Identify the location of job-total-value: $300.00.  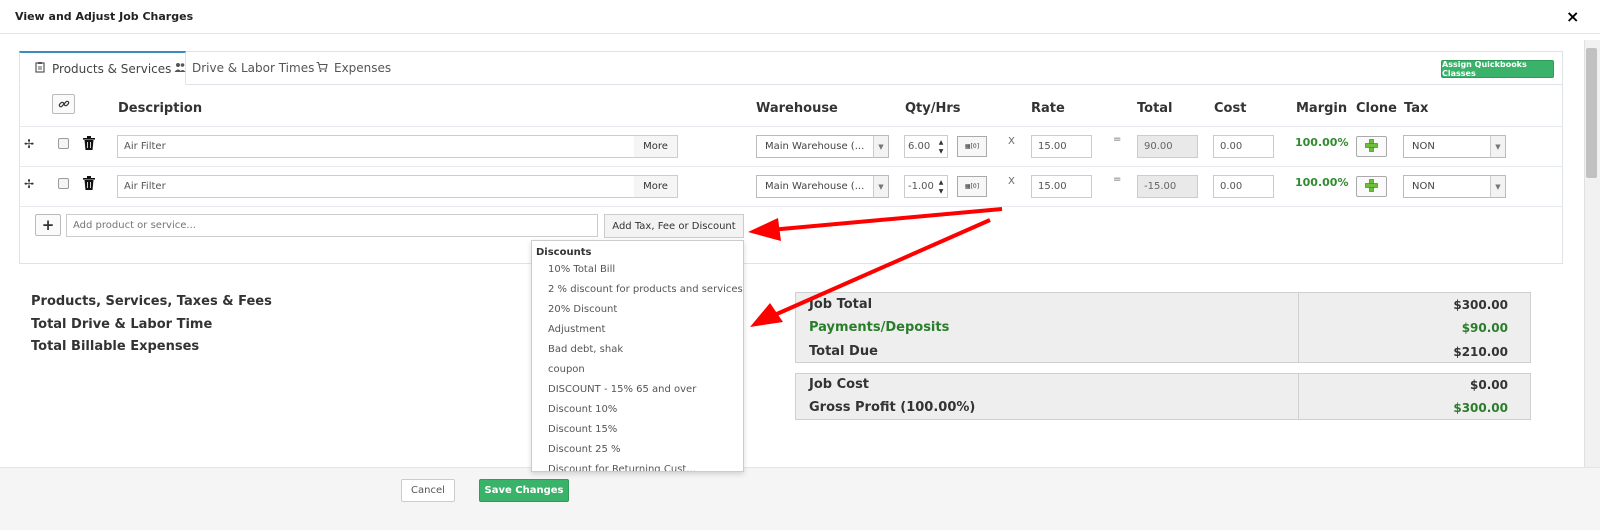
(1480, 305).